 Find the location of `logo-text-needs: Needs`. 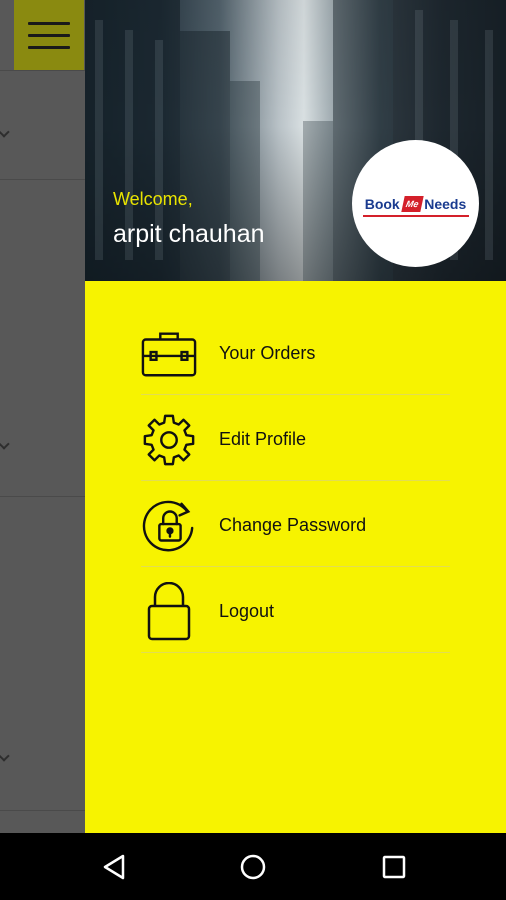

logo-text-needs: Needs is located at coordinates (445, 203).